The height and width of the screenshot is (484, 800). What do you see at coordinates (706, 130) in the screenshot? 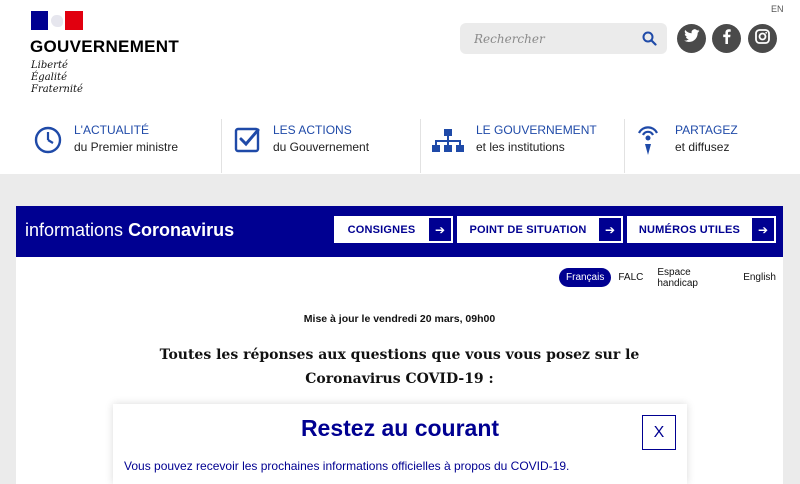
I see `nav-title: PARTAGEZ` at bounding box center [706, 130].